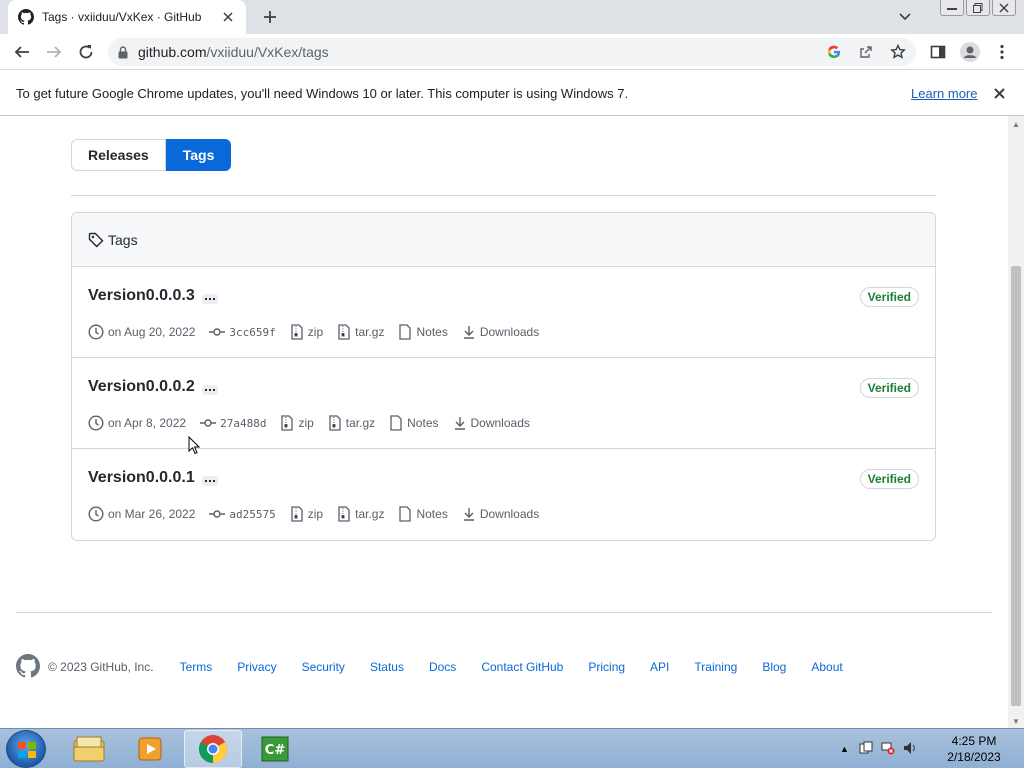  I want to click on footer-link-status: Status, so click(387, 667).